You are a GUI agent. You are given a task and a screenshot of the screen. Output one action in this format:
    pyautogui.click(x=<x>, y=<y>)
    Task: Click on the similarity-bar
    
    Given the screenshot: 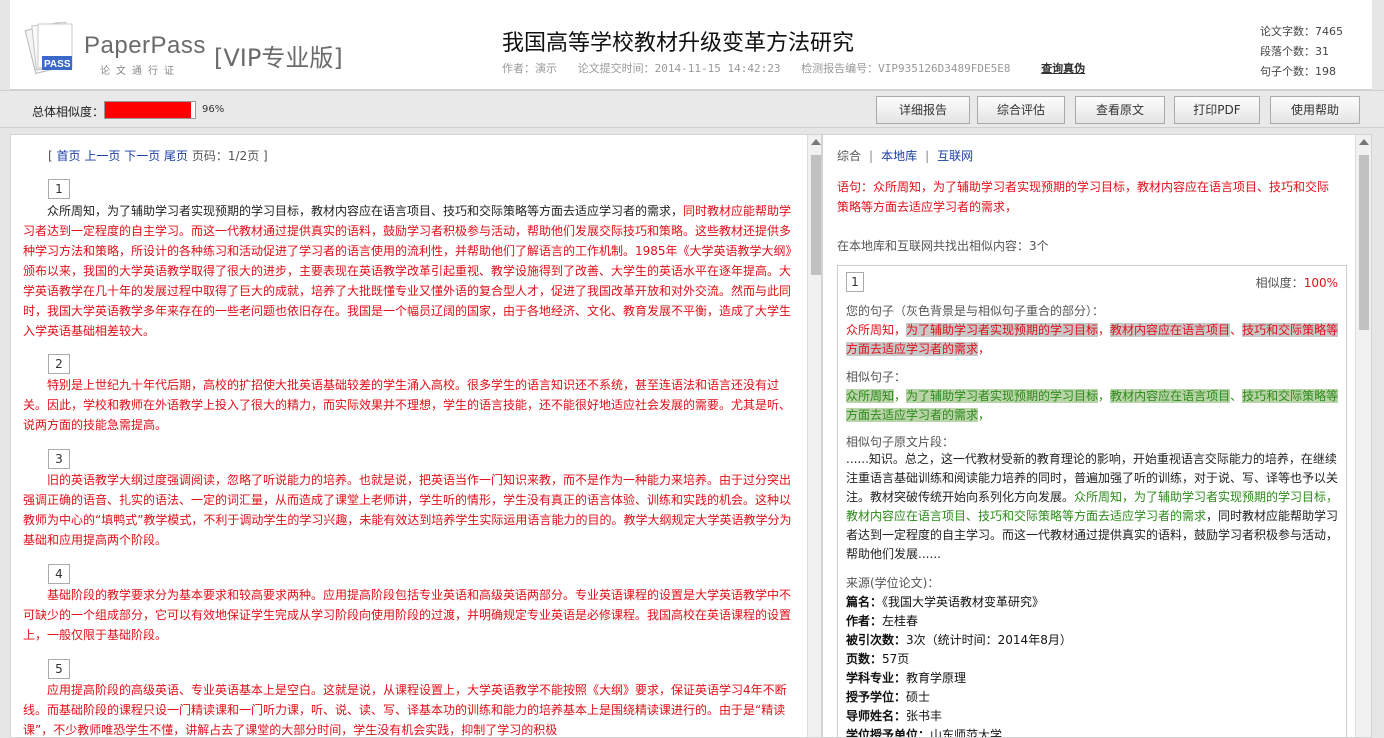 What is the action you would take?
    pyautogui.click(x=150, y=110)
    